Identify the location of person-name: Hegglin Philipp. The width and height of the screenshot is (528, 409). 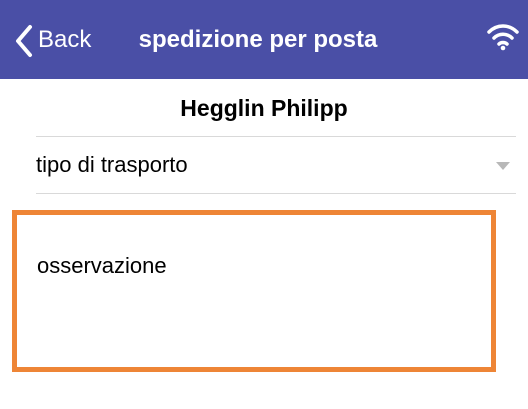
(264, 107).